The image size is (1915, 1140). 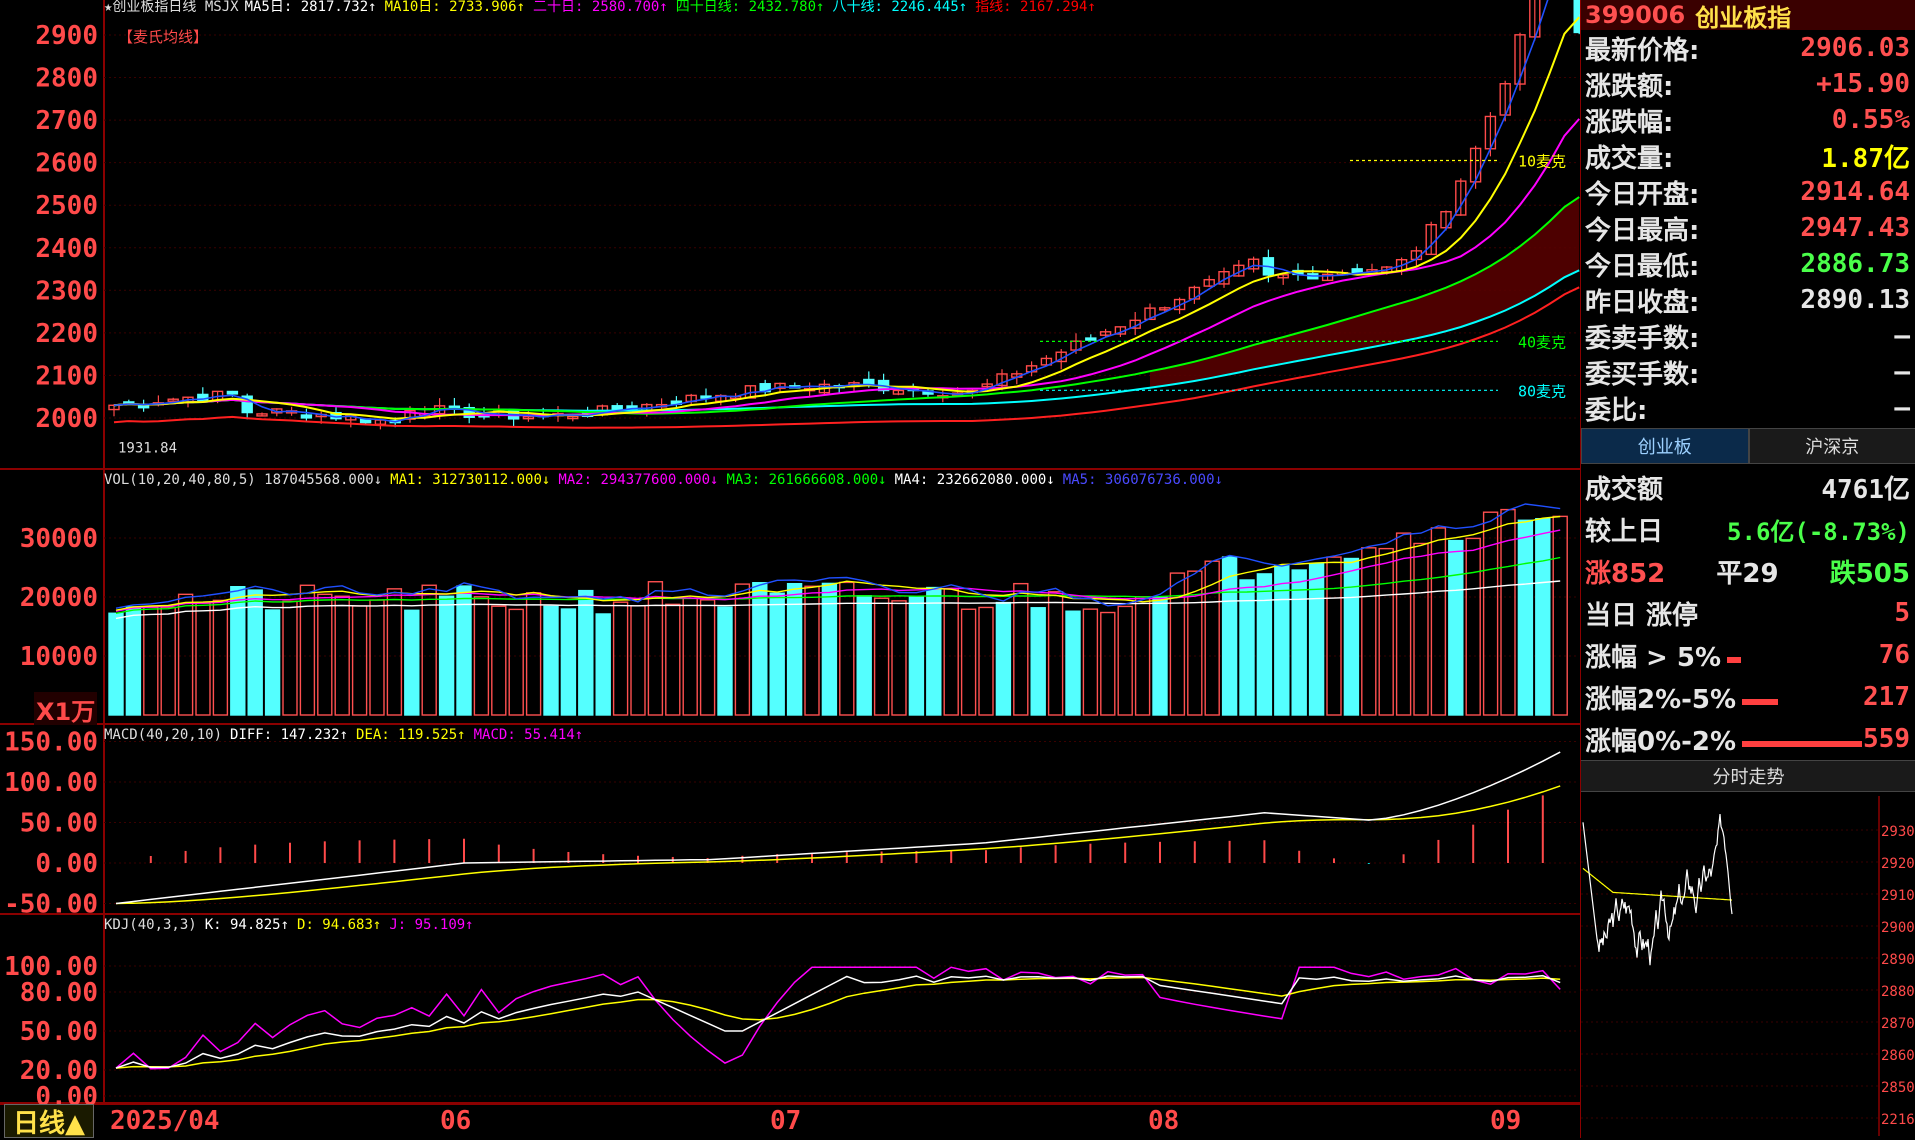 I want to click on month-label-5: 09, so click(x=1505, y=1121).